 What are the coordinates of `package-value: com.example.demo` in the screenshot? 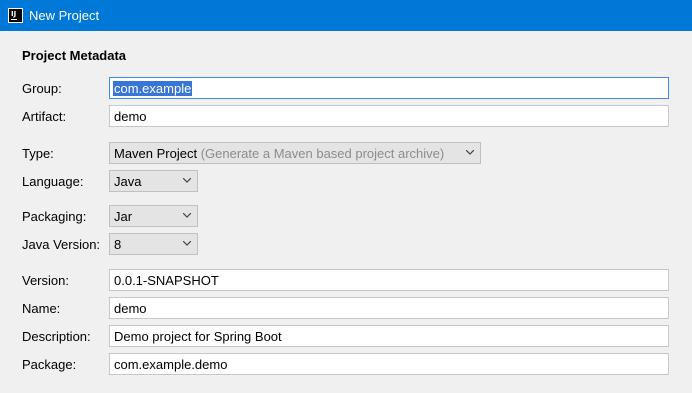 It's located at (171, 364).